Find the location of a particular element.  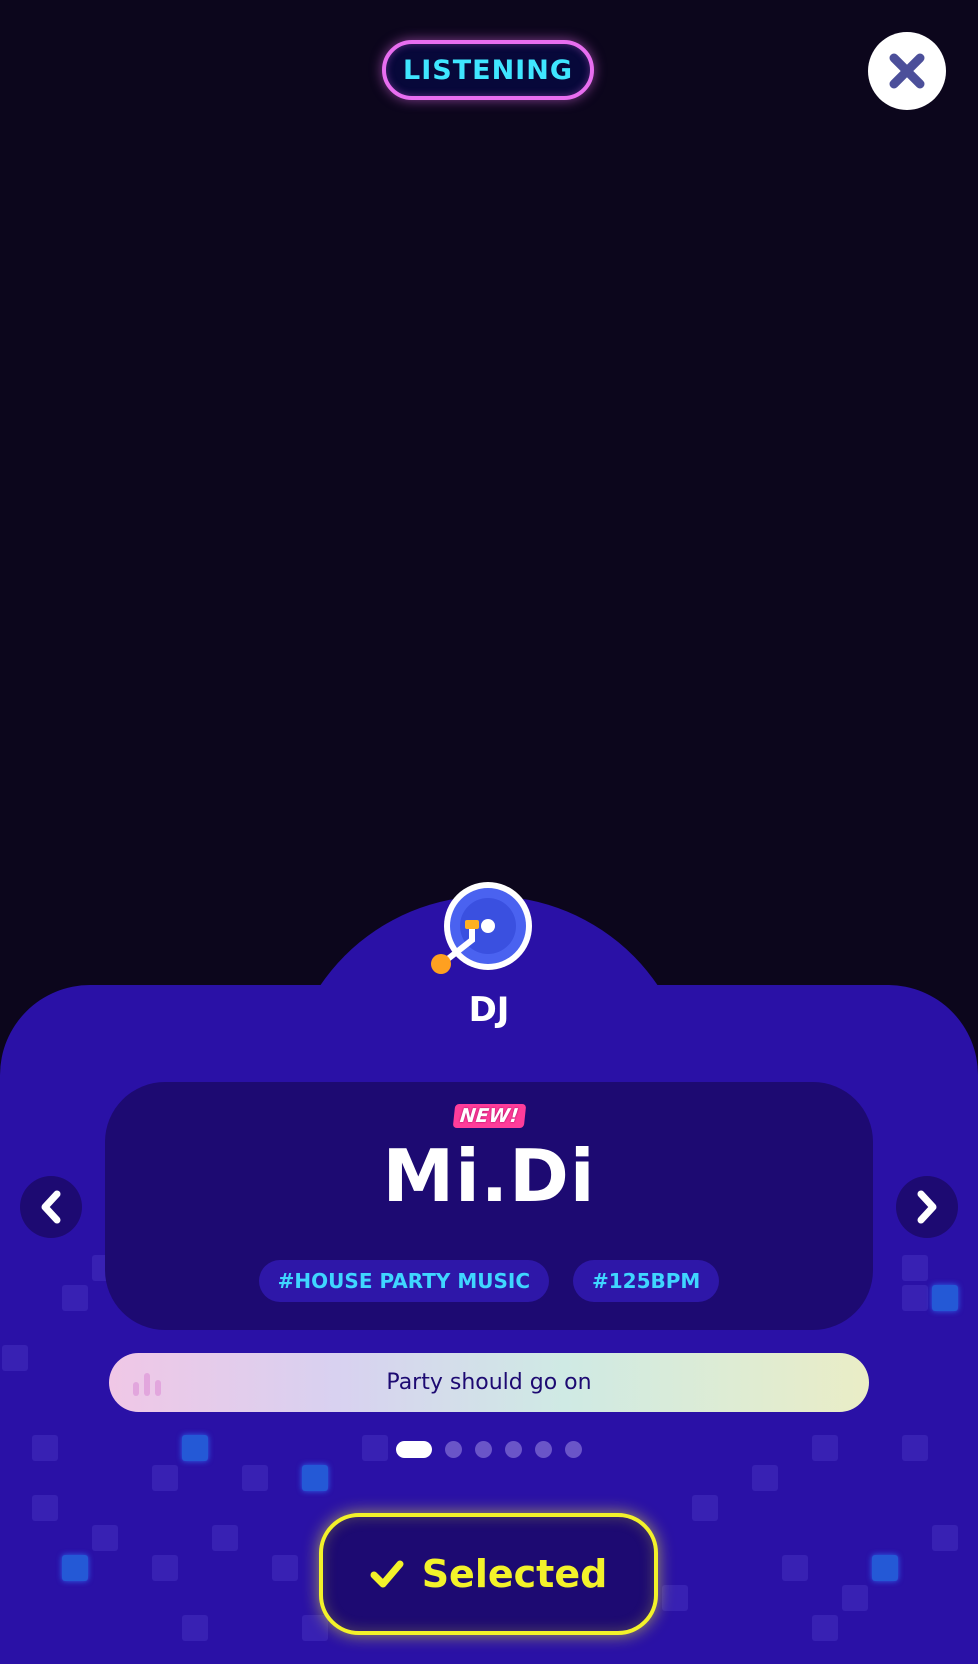

chevron-right-icon is located at coordinates (927, 1207).